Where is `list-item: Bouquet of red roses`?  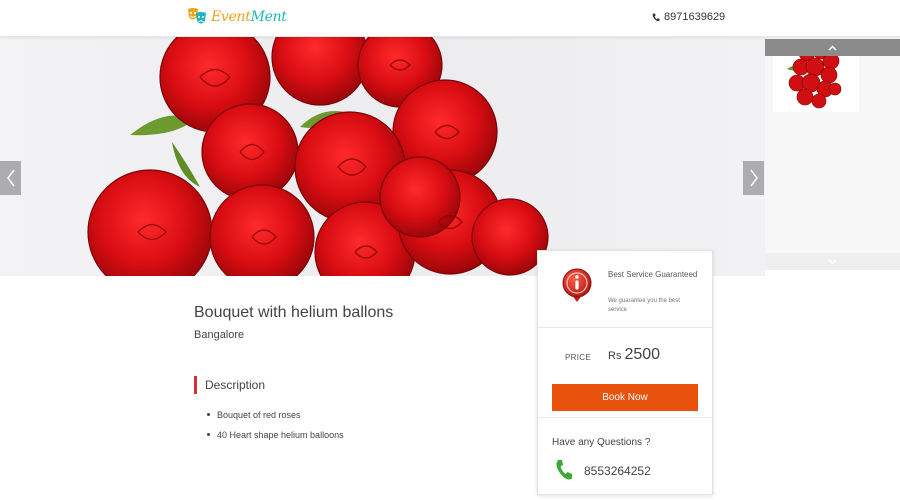 list-item: Bouquet of red roses is located at coordinates (275, 418).